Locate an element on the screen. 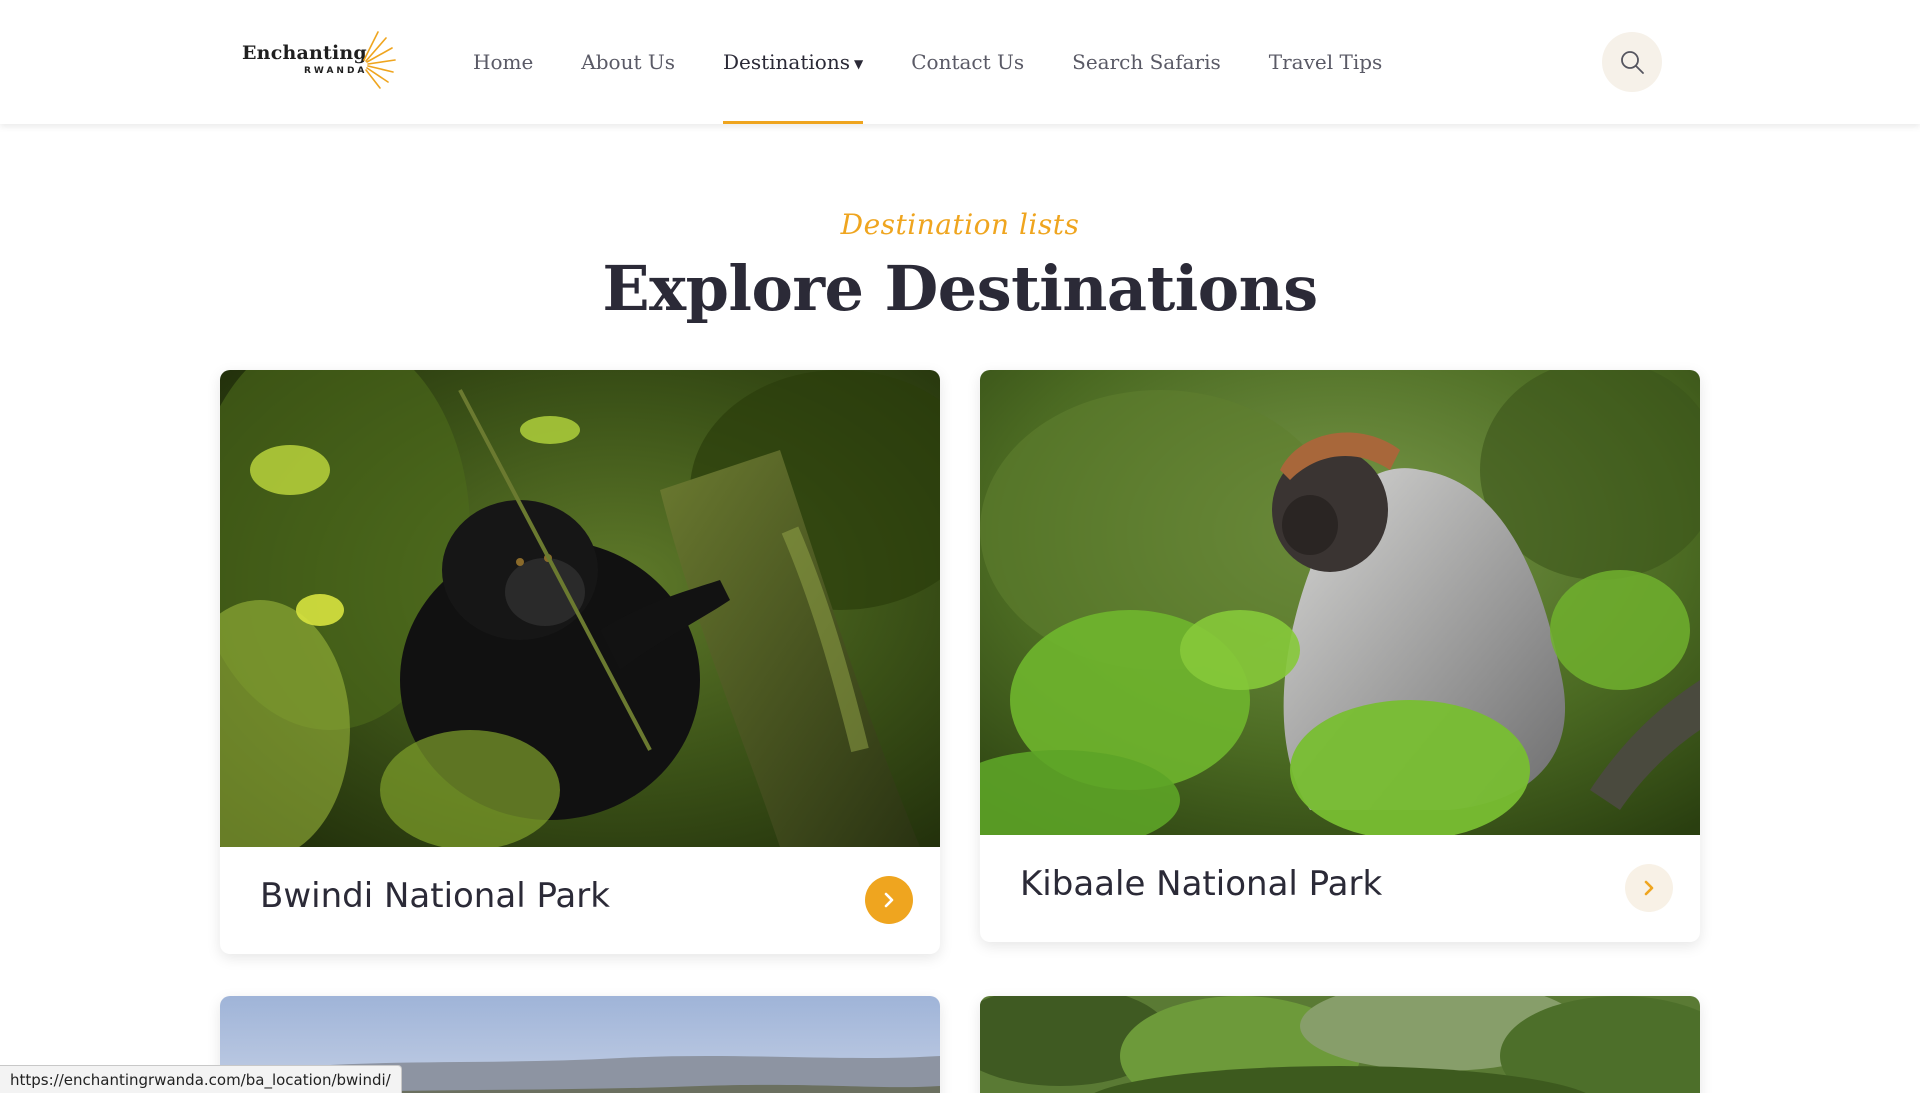 This screenshot has height=1093, width=1920. chevron-down-icon: ▼ is located at coordinates (858, 64).